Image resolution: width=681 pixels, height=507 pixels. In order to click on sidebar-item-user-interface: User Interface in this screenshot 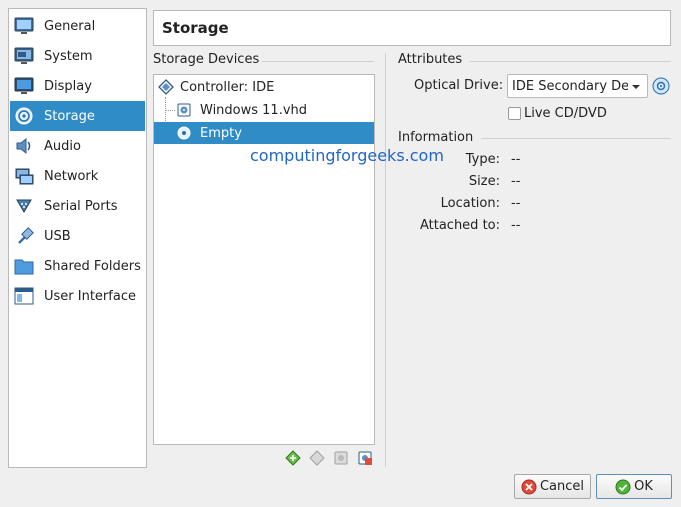, I will do `click(77, 296)`.